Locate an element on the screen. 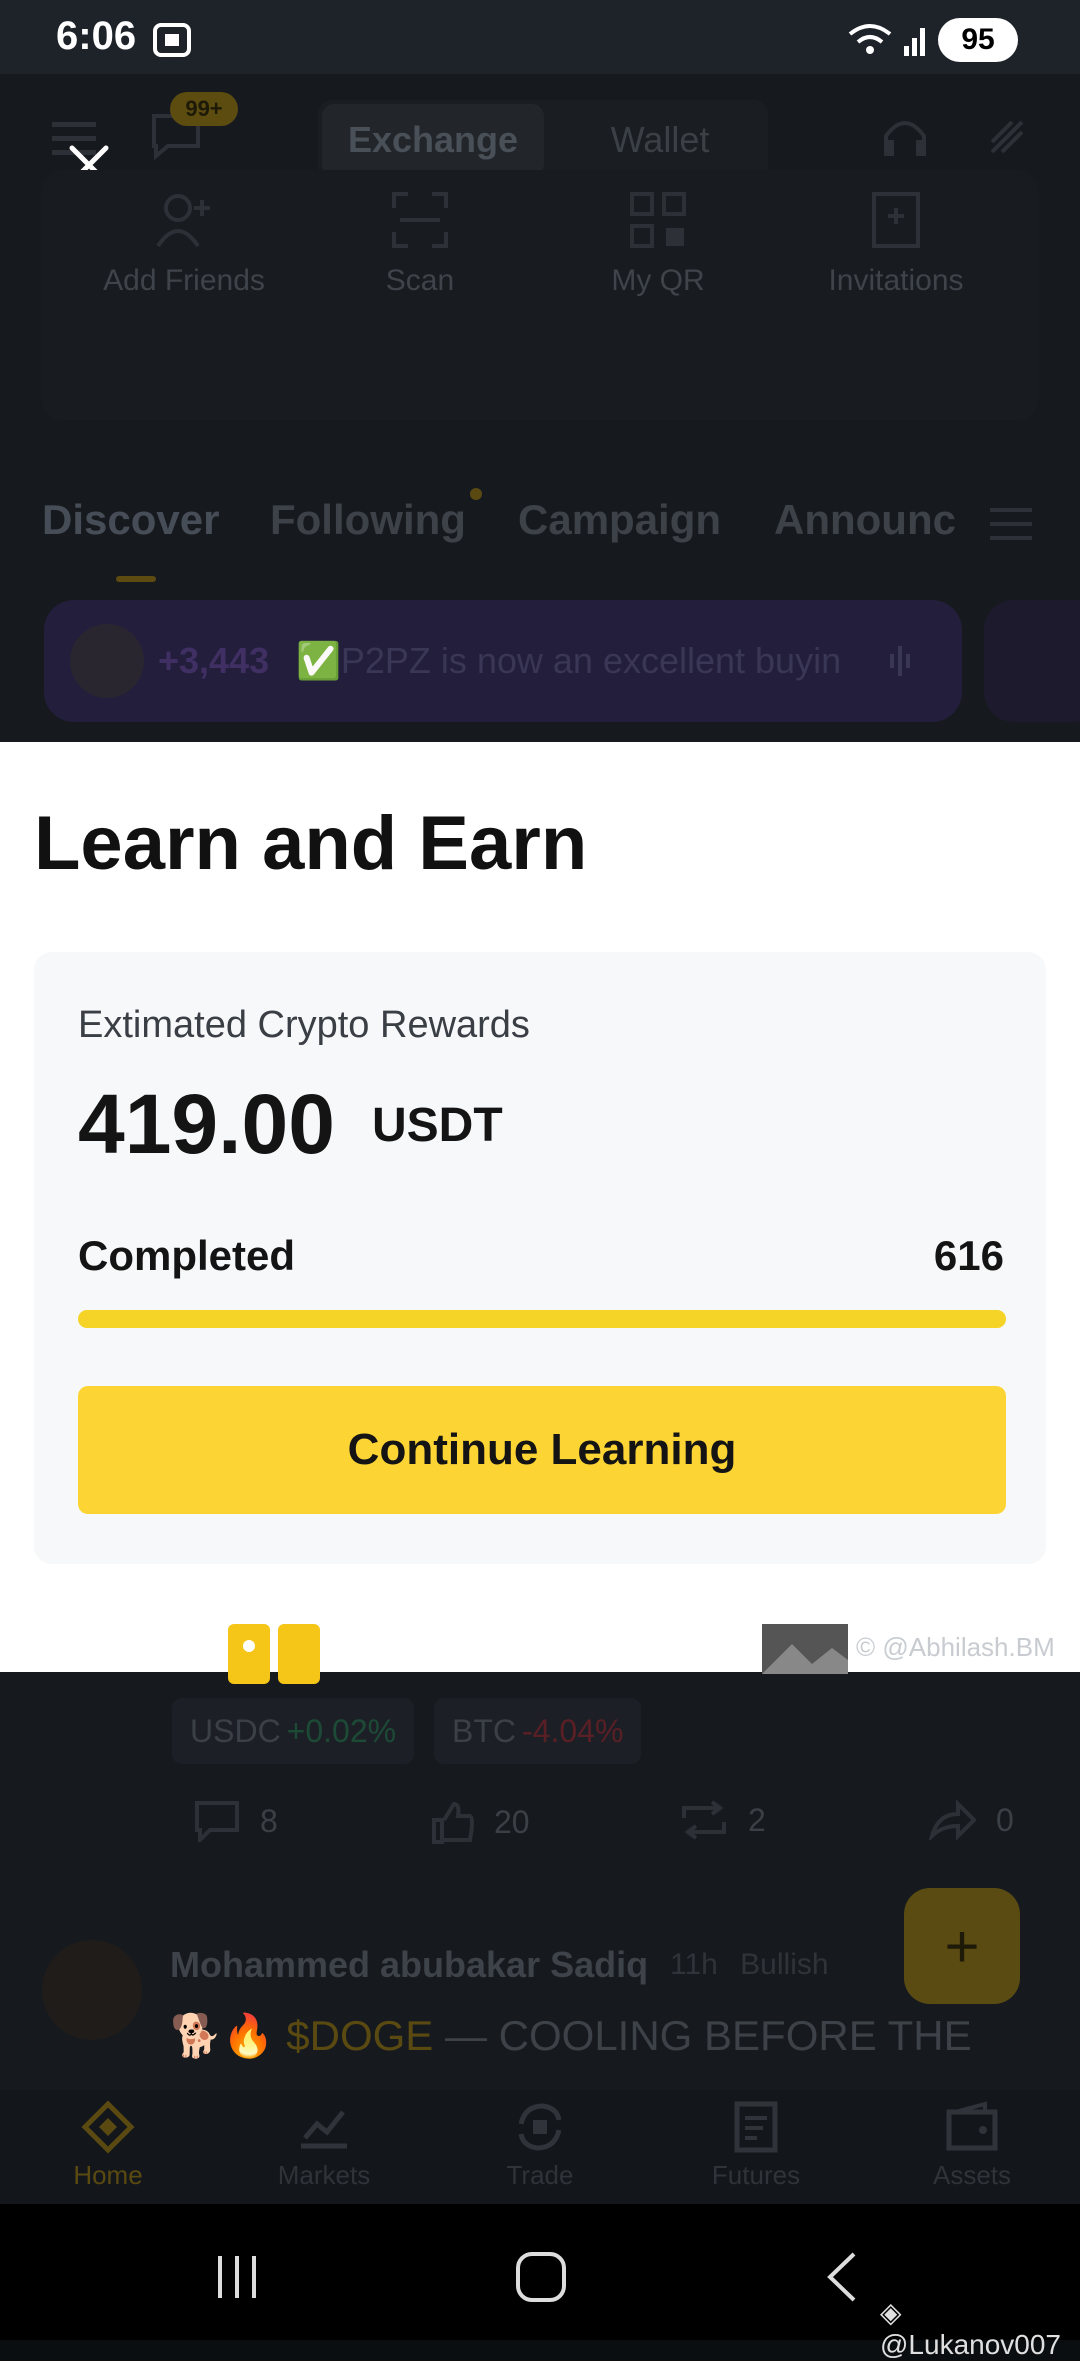  active-tab-underline is located at coordinates (136, 579).